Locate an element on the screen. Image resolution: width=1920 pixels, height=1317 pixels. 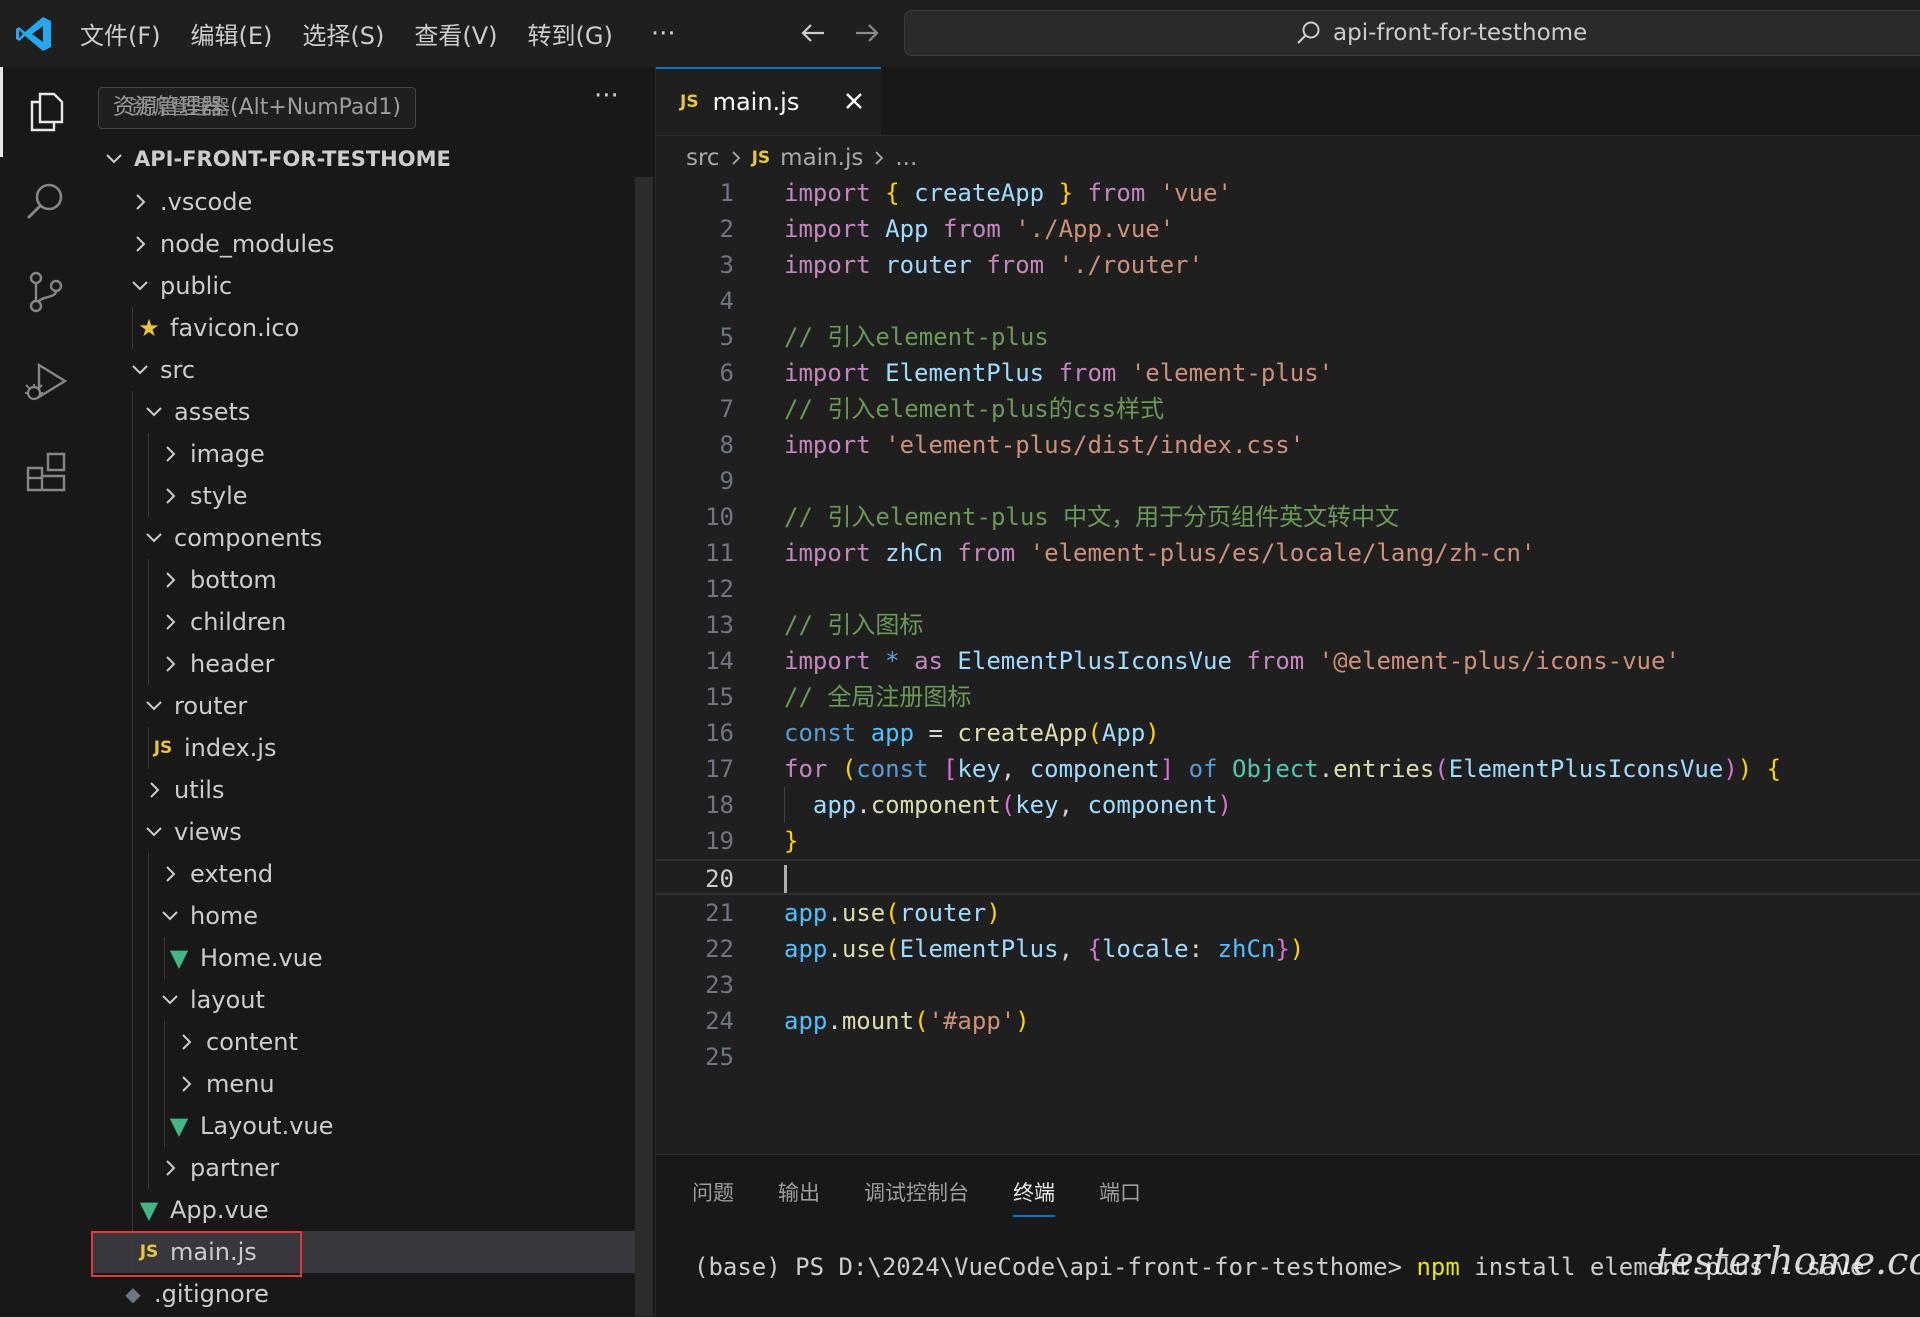
tab-problems: 问题 is located at coordinates (713, 1197).